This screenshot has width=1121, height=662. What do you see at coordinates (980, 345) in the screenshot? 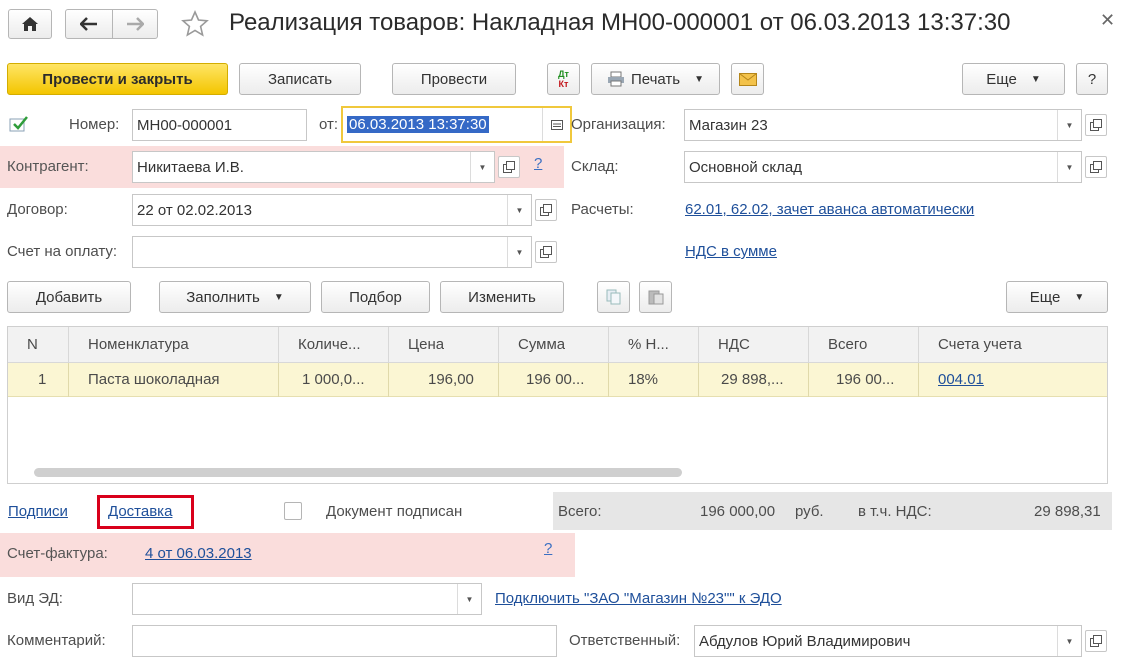
I see `column-header-accounts: Счета учета` at bounding box center [980, 345].